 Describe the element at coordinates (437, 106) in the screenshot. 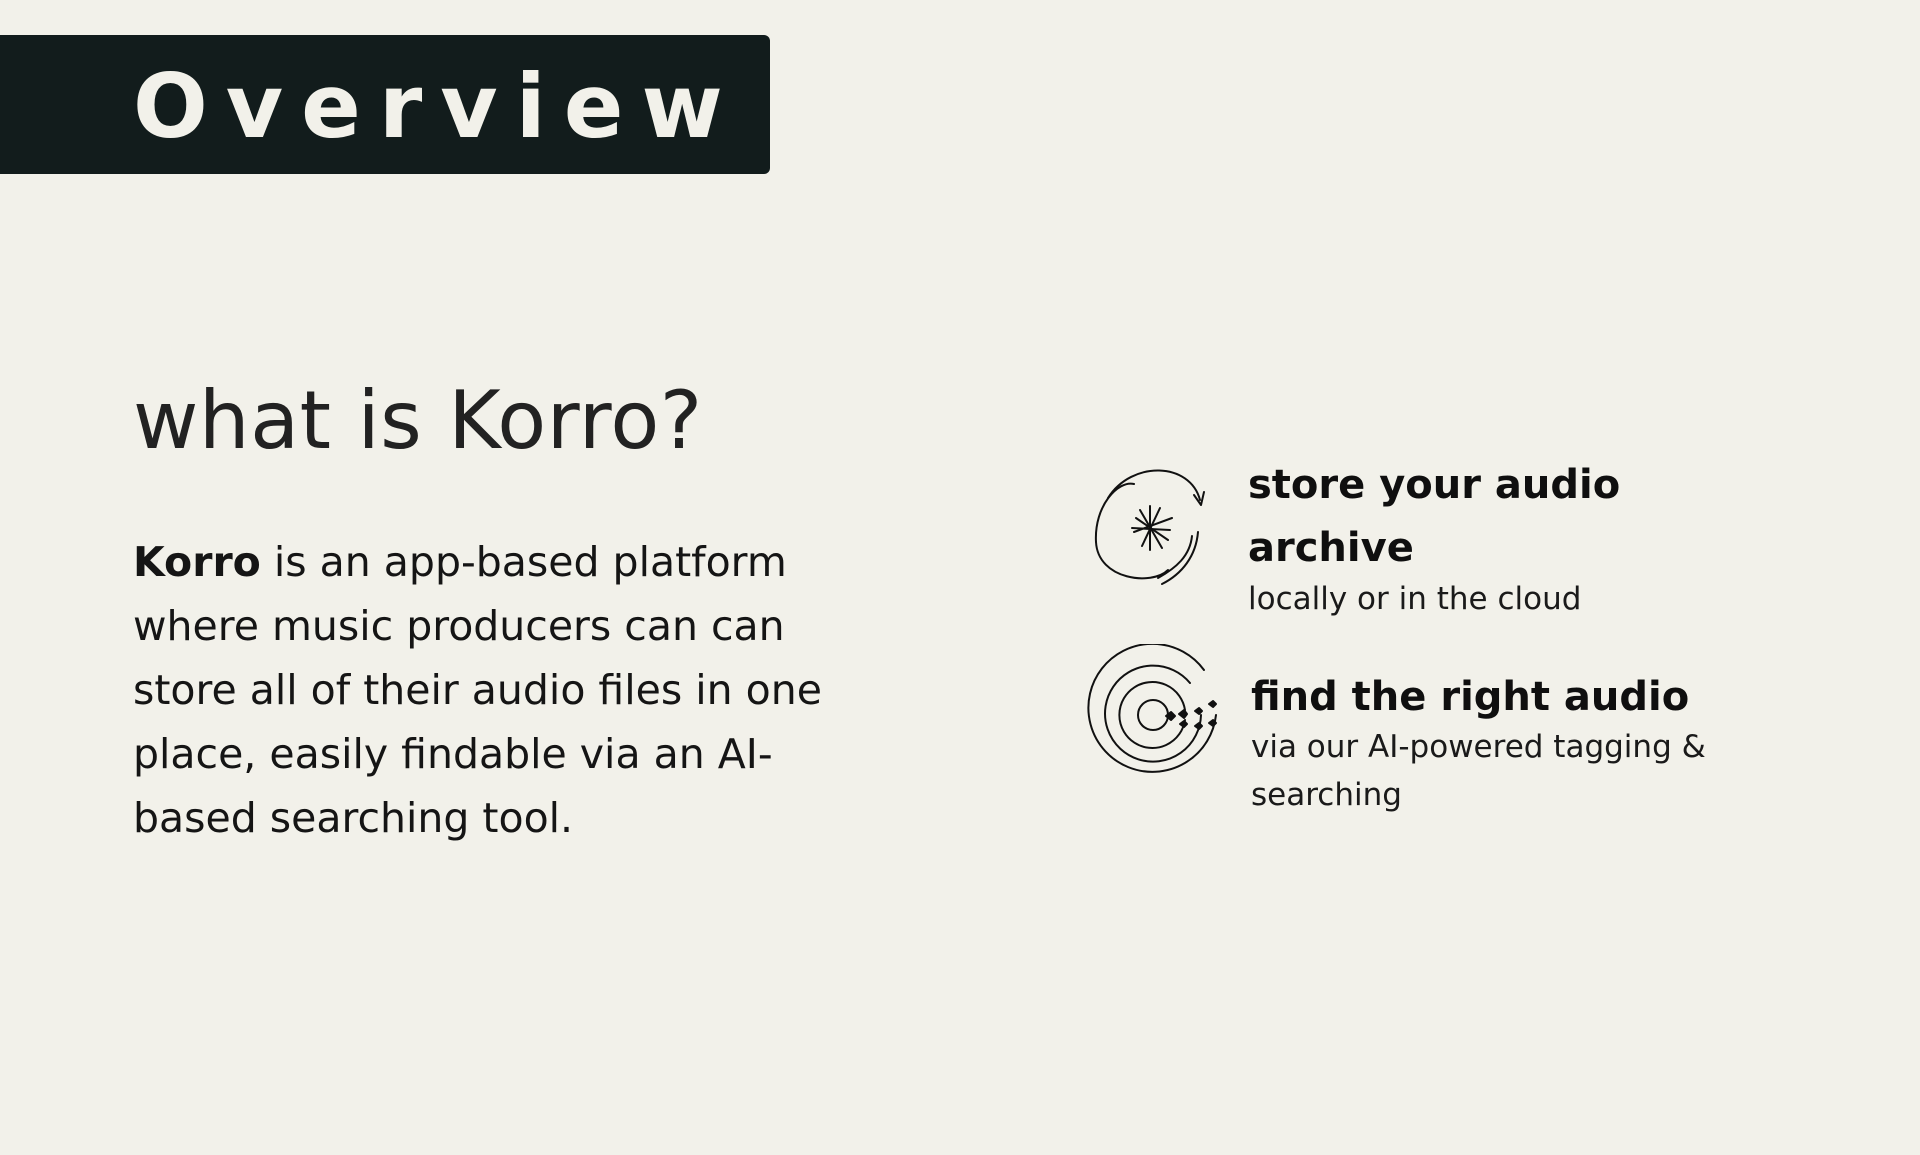

I see `banner-title: Overview` at that location.